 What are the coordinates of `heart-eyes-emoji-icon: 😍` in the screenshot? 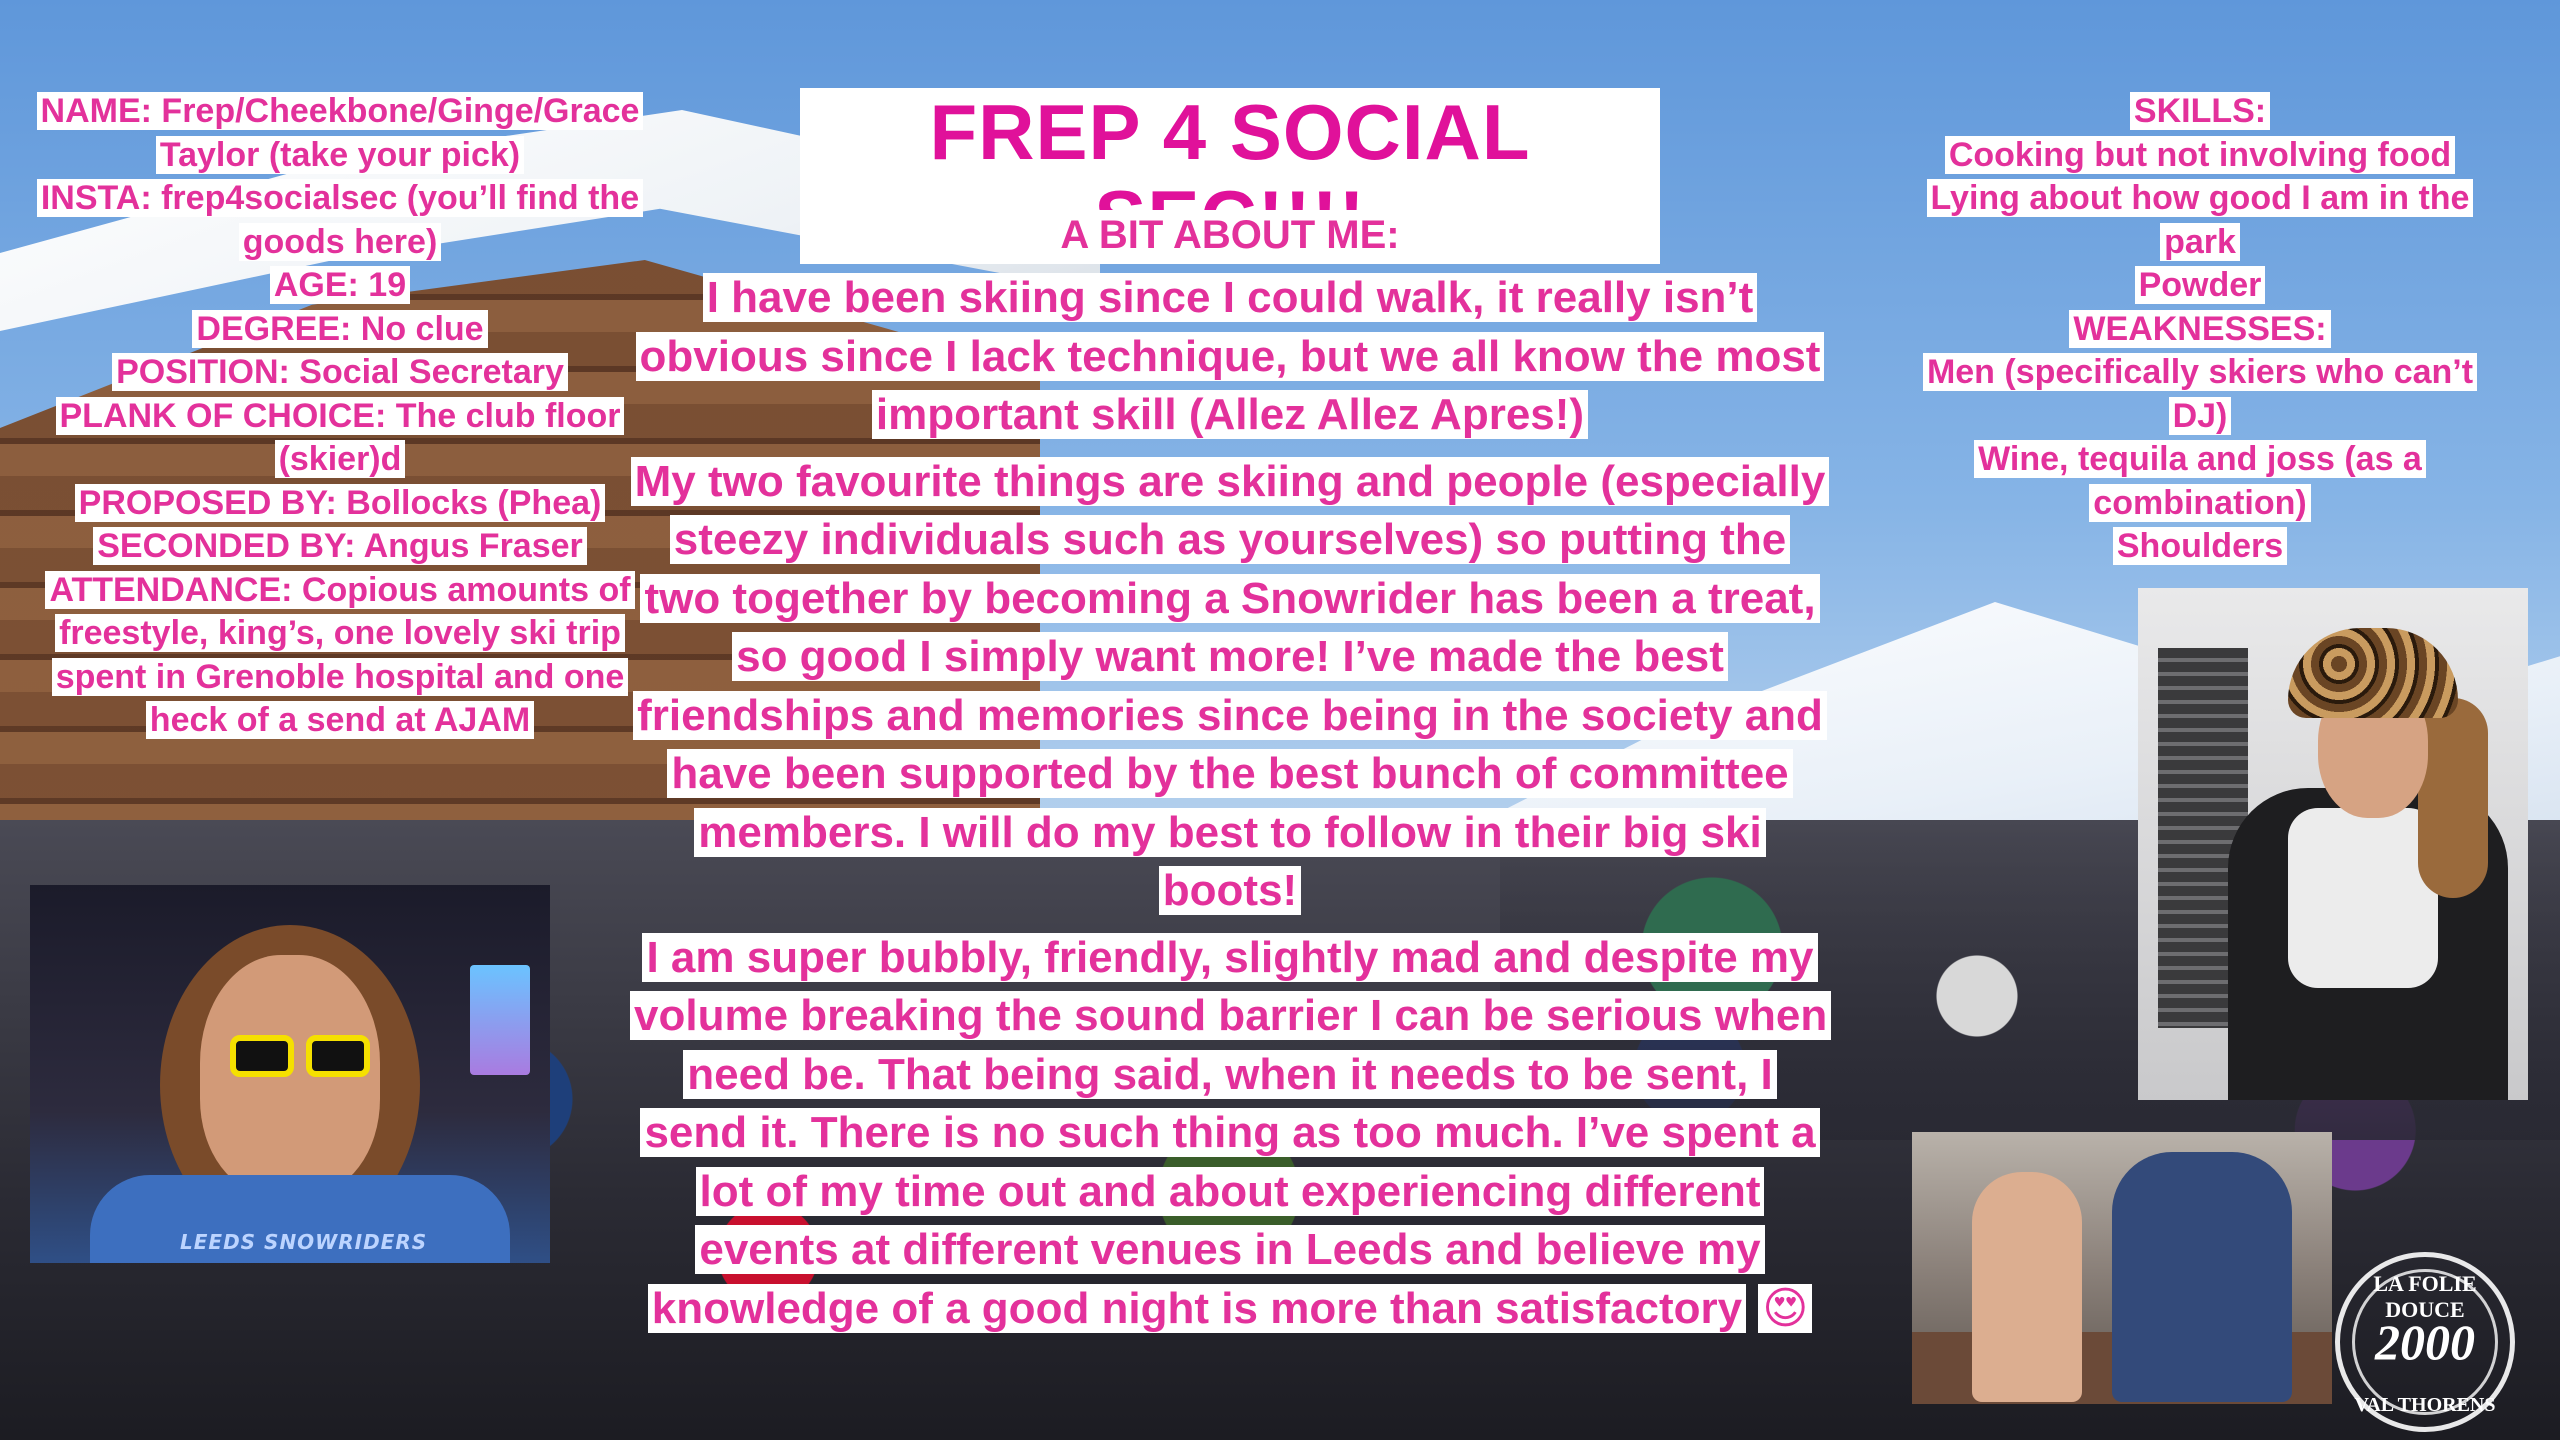 It's located at (1785, 1308).